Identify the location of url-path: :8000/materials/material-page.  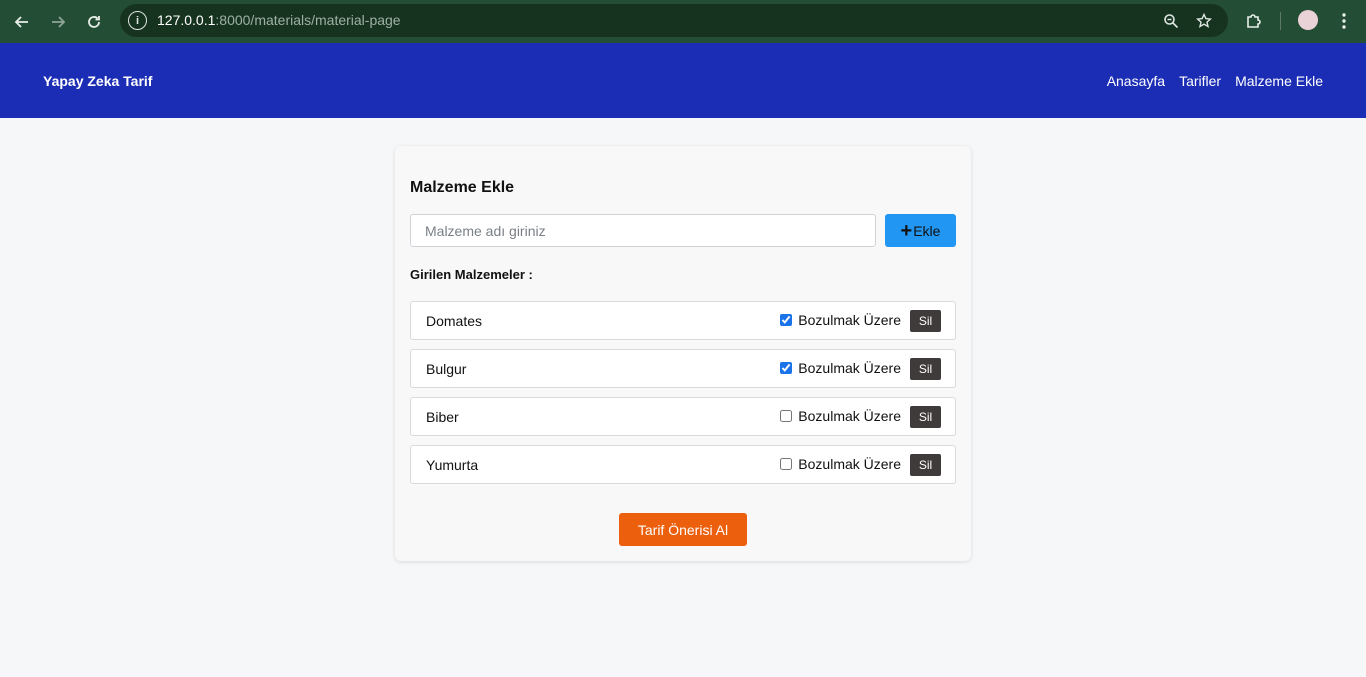
(308, 20).